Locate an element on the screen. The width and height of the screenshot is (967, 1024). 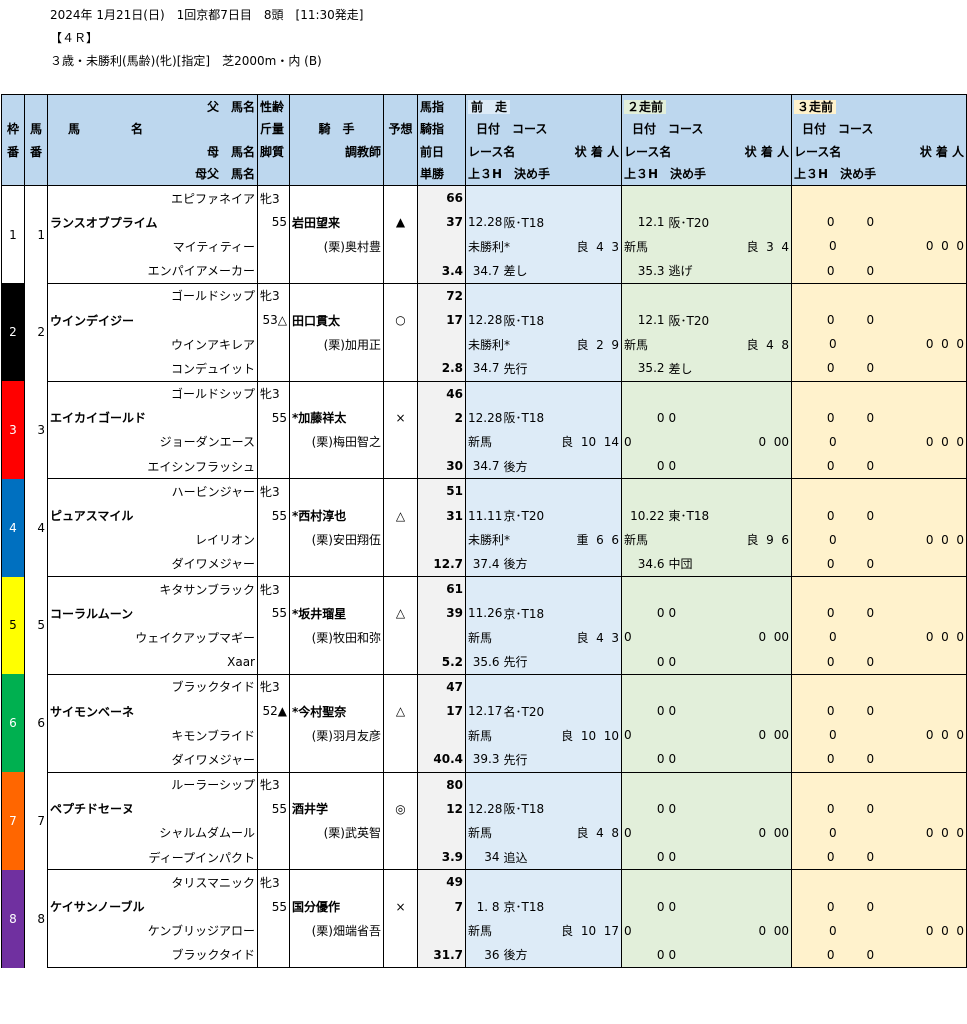
jockey-name: *加藤祥太 is located at coordinates (336, 417).